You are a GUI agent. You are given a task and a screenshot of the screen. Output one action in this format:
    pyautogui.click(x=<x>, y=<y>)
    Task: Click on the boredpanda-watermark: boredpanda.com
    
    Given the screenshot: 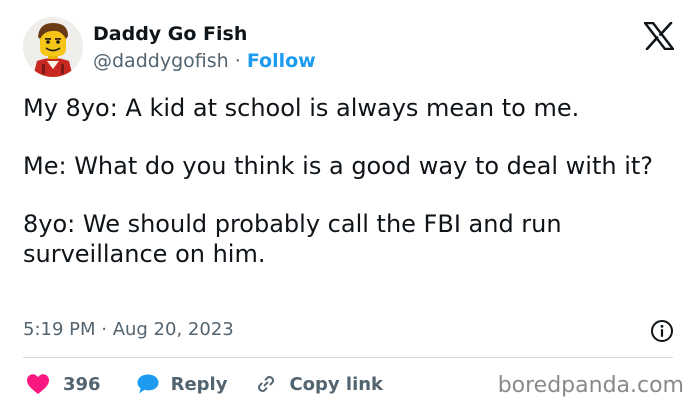 What is the action you would take?
    pyautogui.click(x=590, y=385)
    